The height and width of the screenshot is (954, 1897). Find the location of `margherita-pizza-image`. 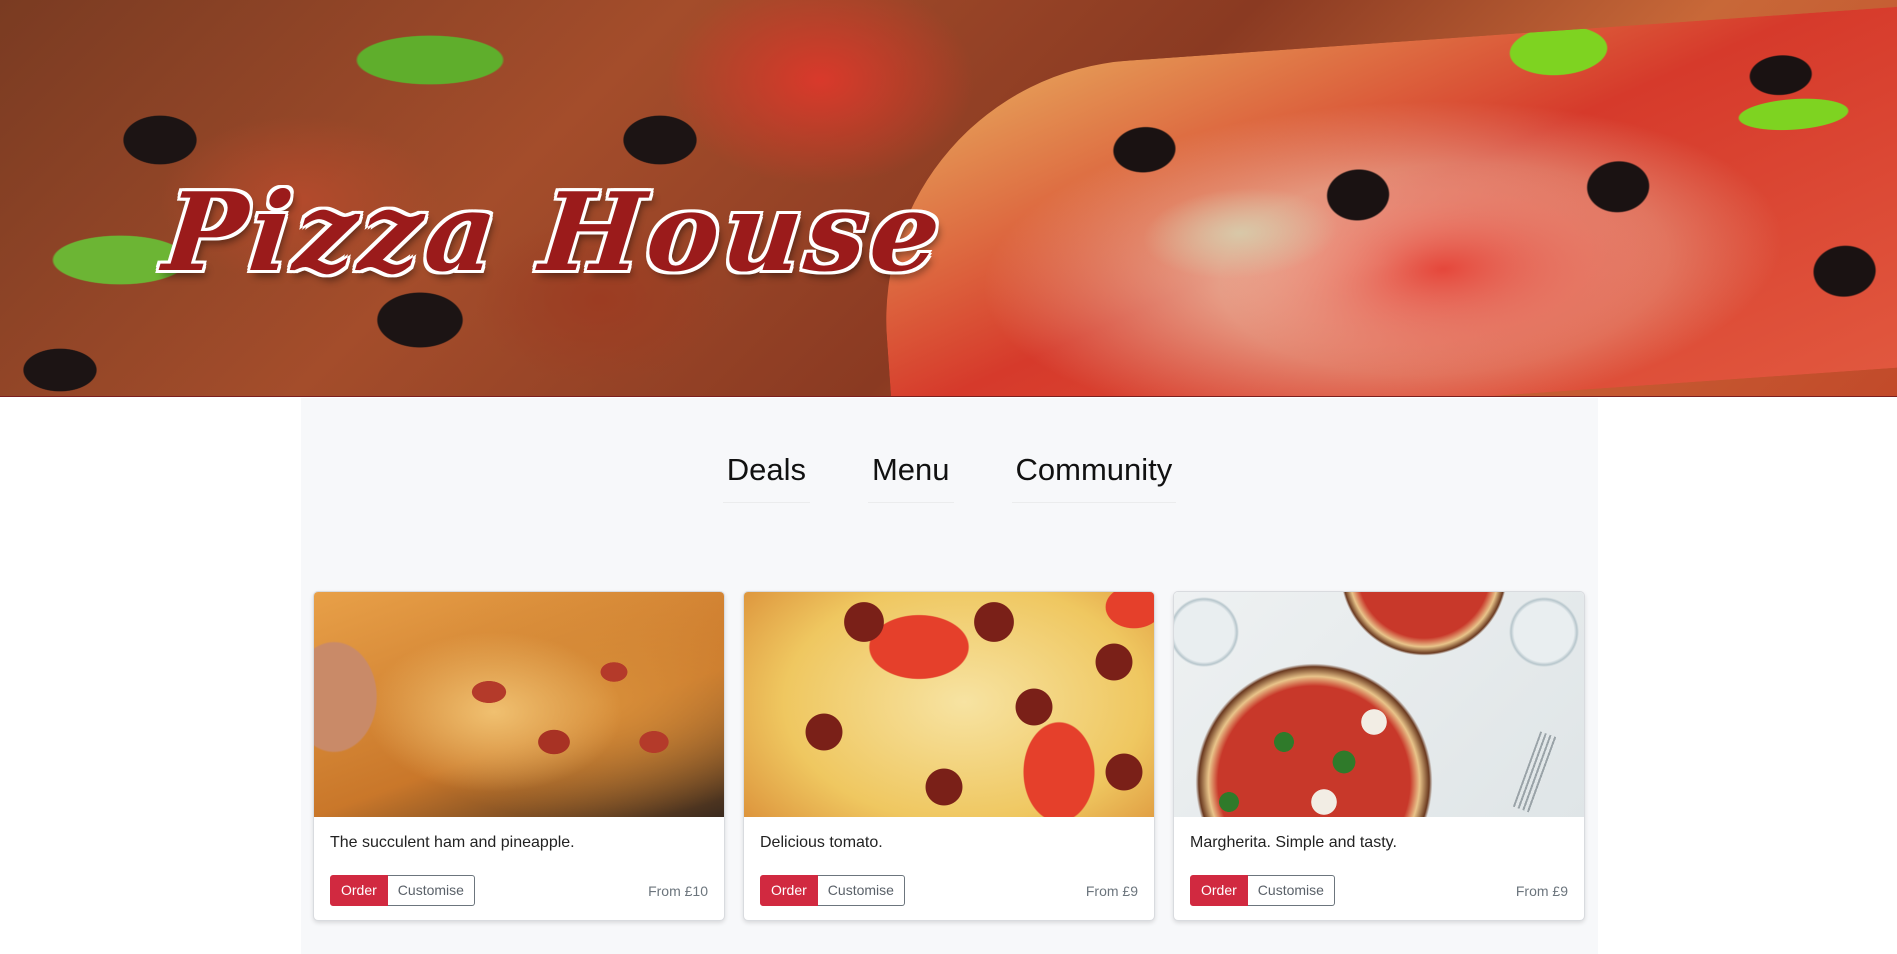

margherita-pizza-image is located at coordinates (1379, 704).